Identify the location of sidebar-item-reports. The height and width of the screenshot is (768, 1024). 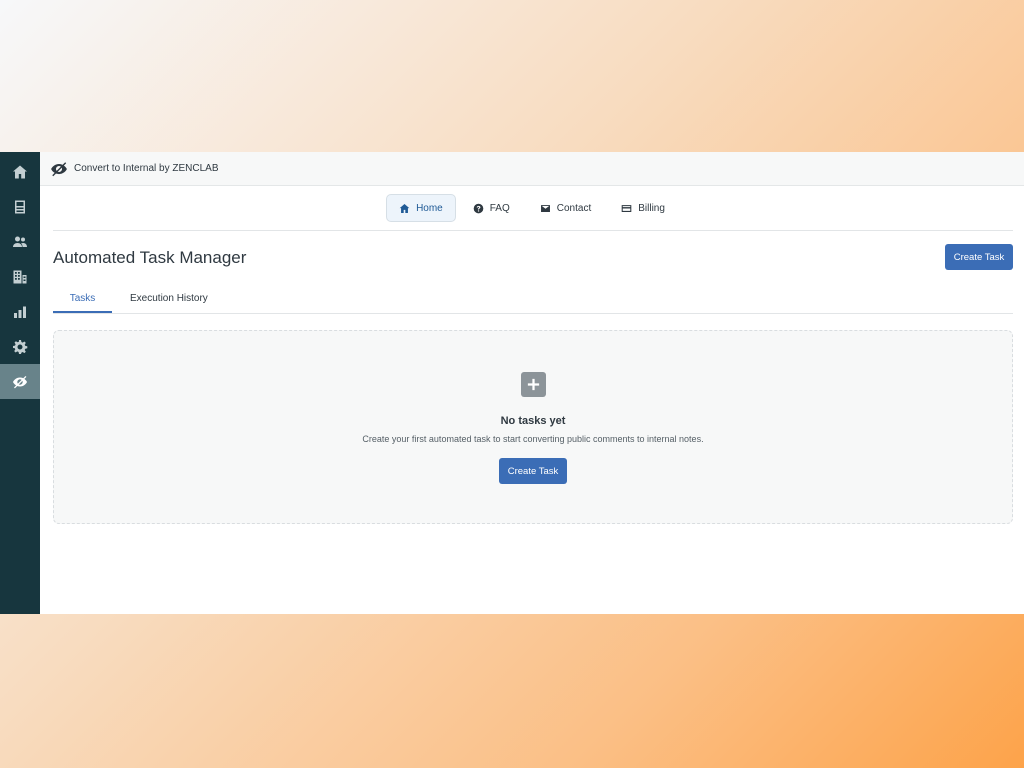
(20, 311).